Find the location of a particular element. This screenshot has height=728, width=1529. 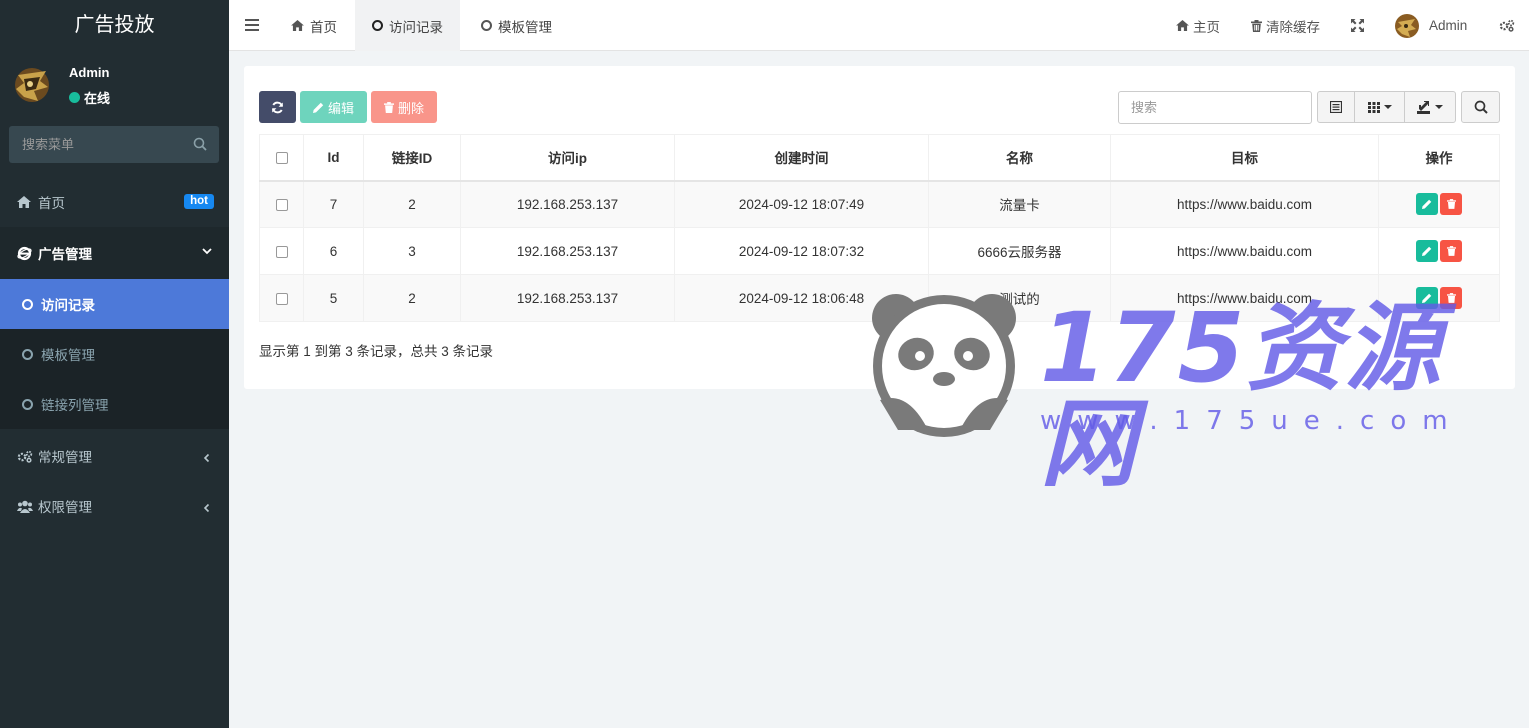

toggle-view-button is located at coordinates (1336, 107).